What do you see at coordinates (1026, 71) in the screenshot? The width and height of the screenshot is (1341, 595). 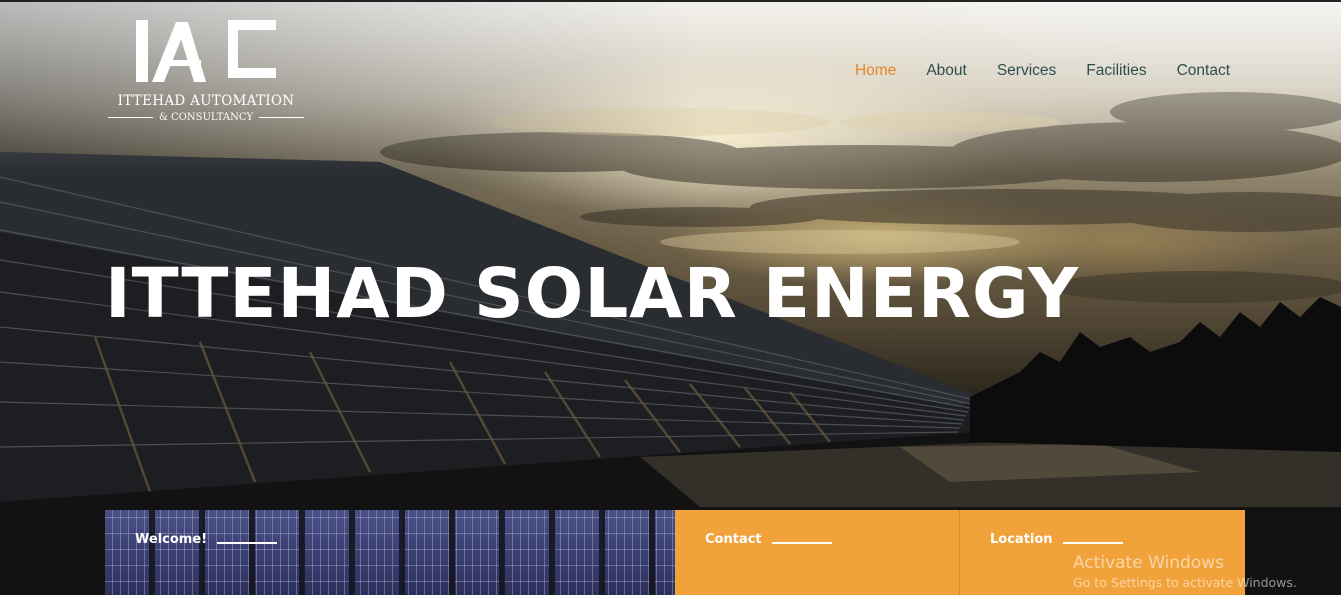 I see `nav-services: Services` at bounding box center [1026, 71].